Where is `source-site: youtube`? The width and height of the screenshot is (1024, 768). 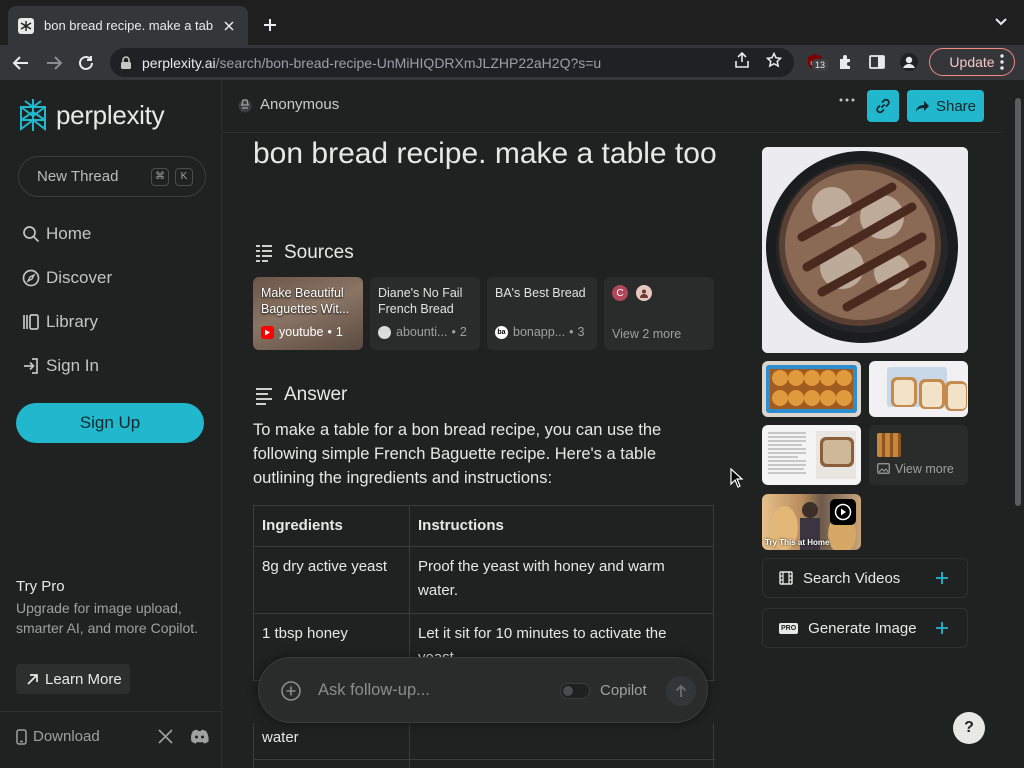 source-site: youtube is located at coordinates (301, 332).